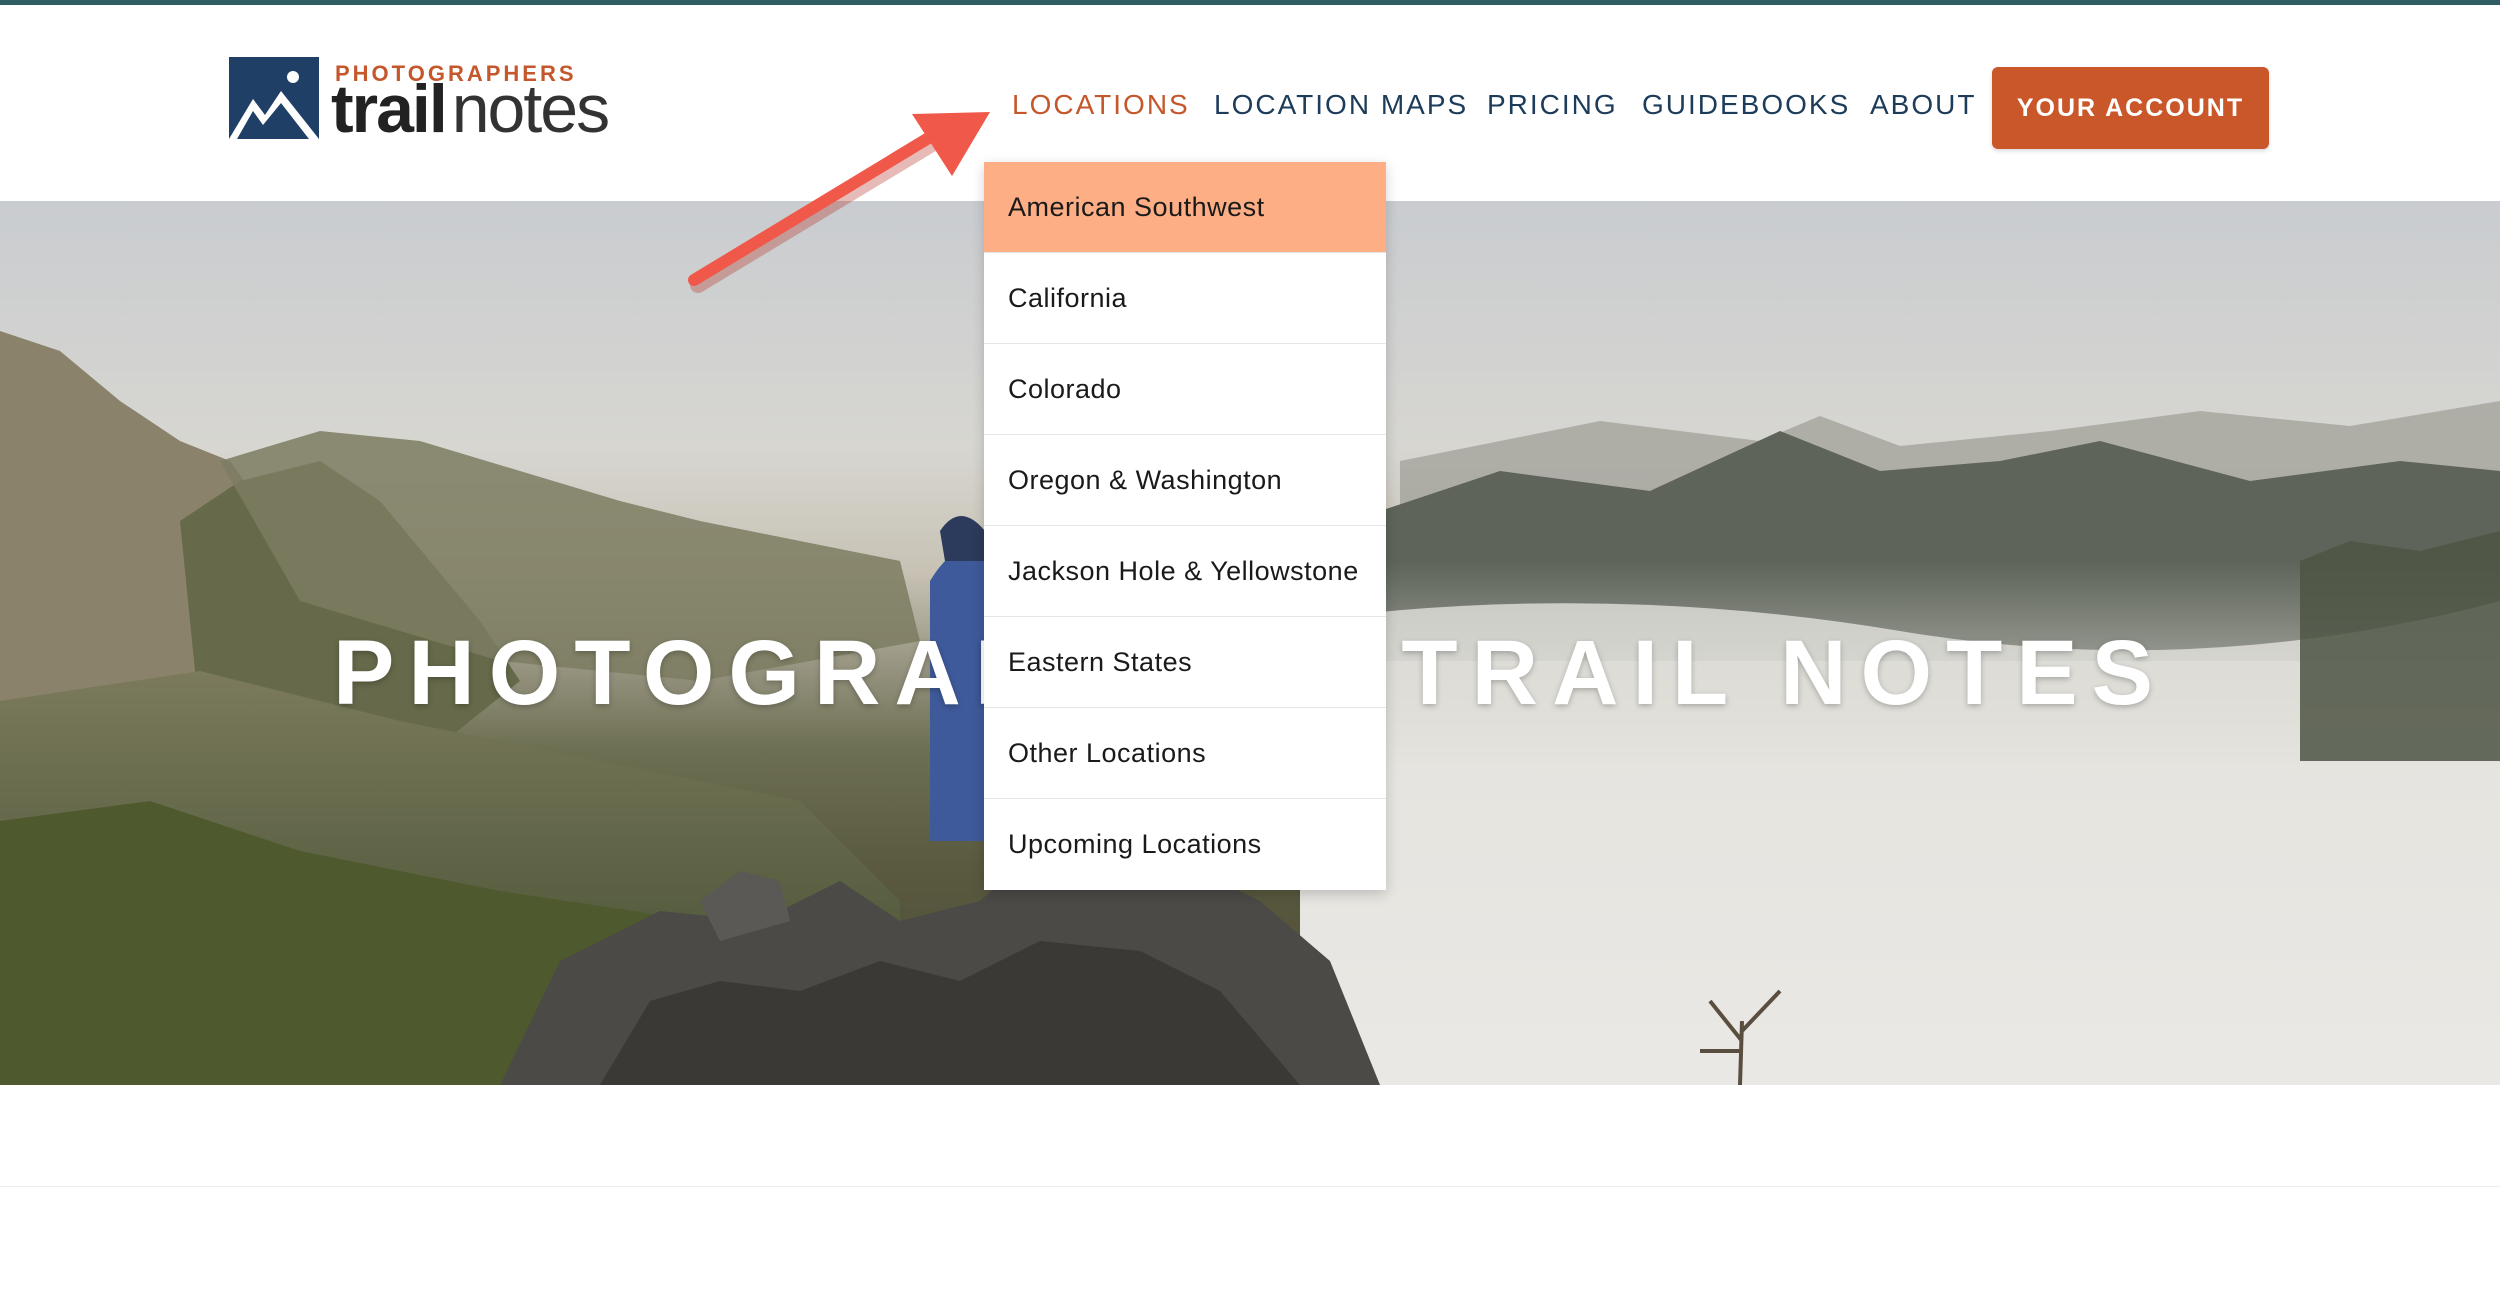 This screenshot has height=1301, width=2500. I want to click on nav-pricing: PRICING, so click(1552, 105).